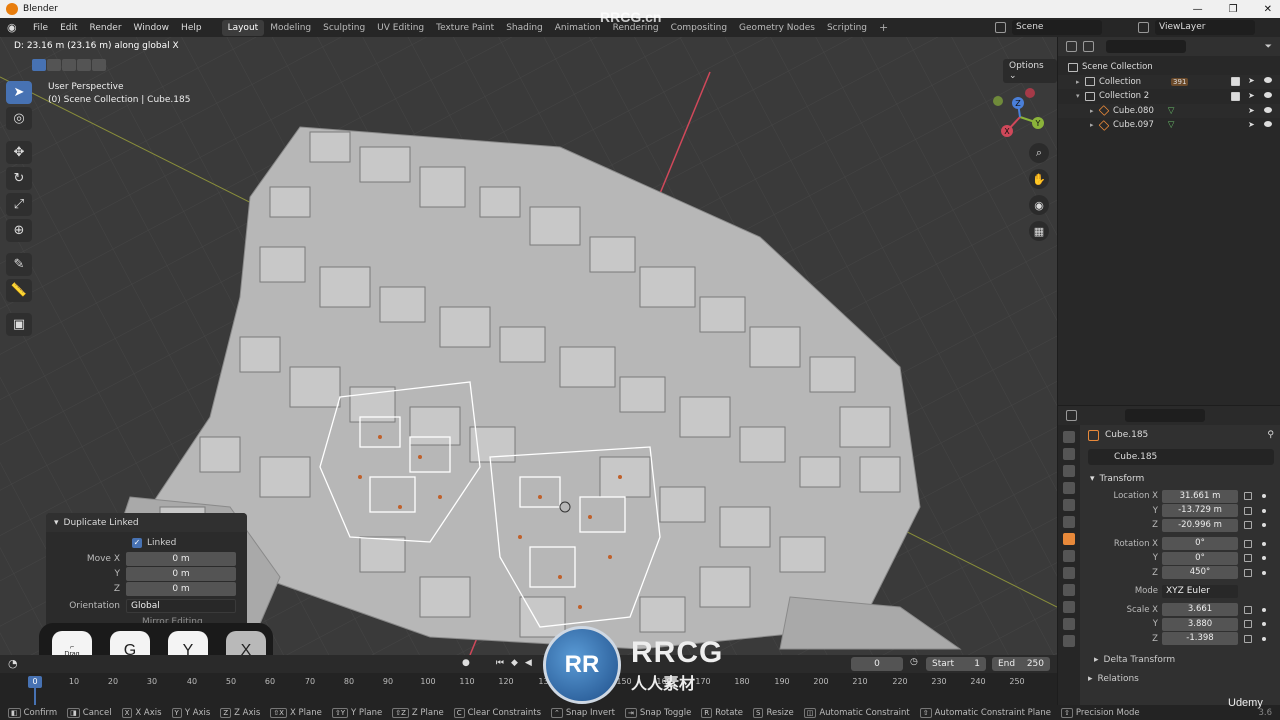  Describe the element at coordinates (1181, 457) in the screenshot. I see `object-name-field: Cube.185` at that location.